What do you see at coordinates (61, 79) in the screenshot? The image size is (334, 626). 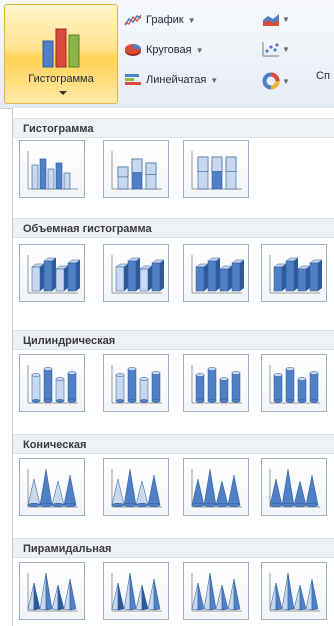 I see `histogram-button-label: Гистограмма` at bounding box center [61, 79].